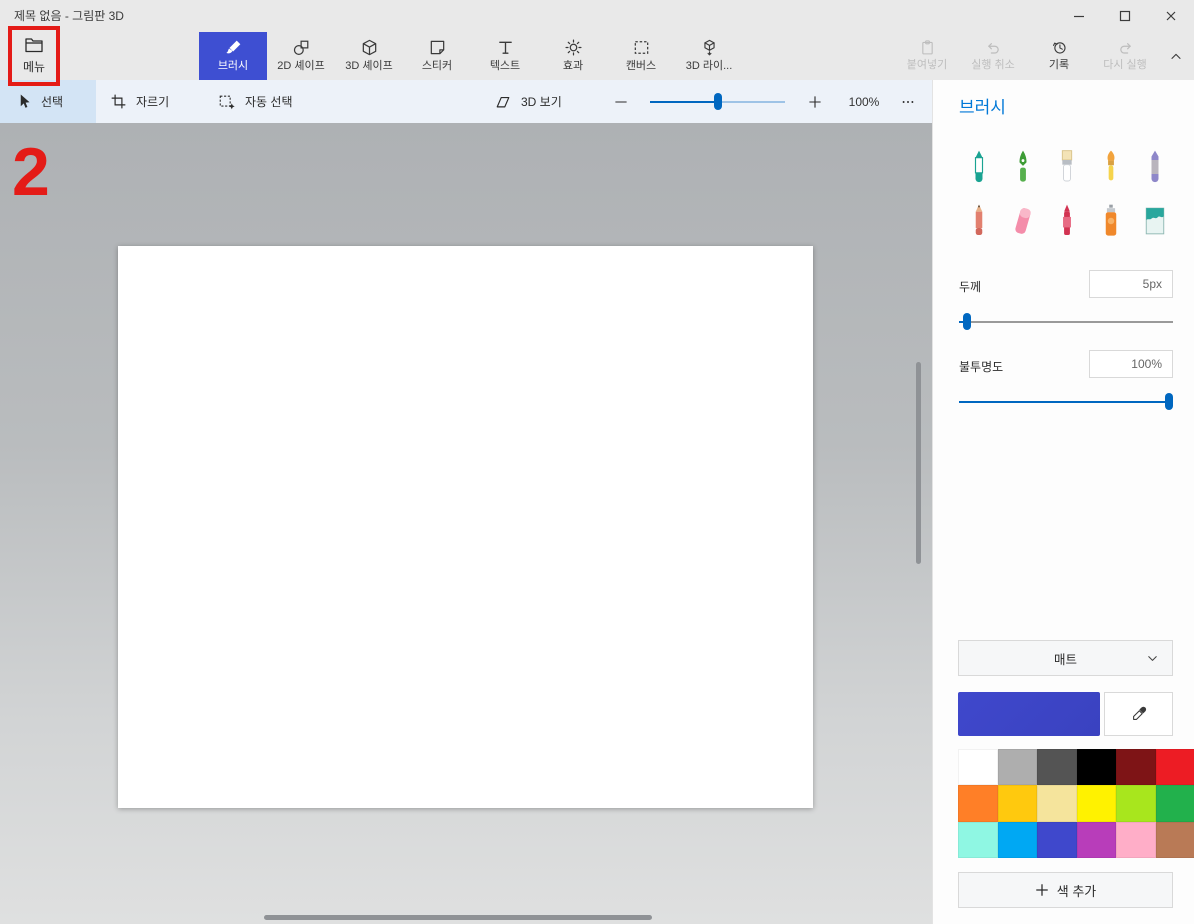 The width and height of the screenshot is (1194, 924). I want to click on chevron-down-icon, so click(1152, 658).